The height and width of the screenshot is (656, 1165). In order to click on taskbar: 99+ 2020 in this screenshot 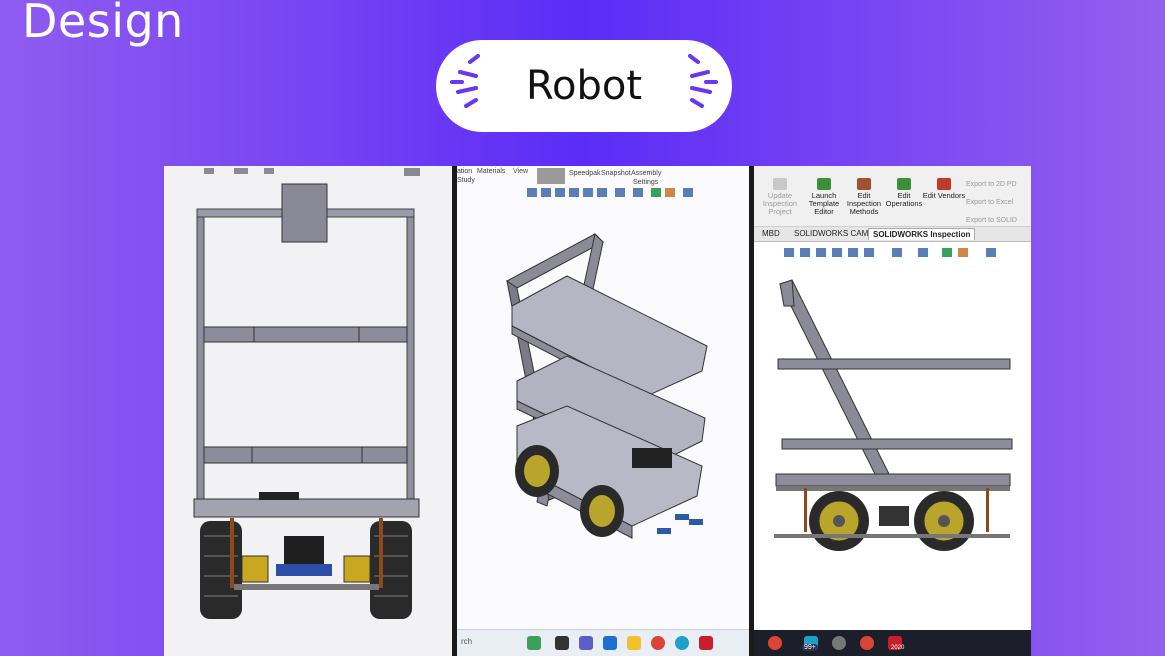, I will do `click(892, 643)`.